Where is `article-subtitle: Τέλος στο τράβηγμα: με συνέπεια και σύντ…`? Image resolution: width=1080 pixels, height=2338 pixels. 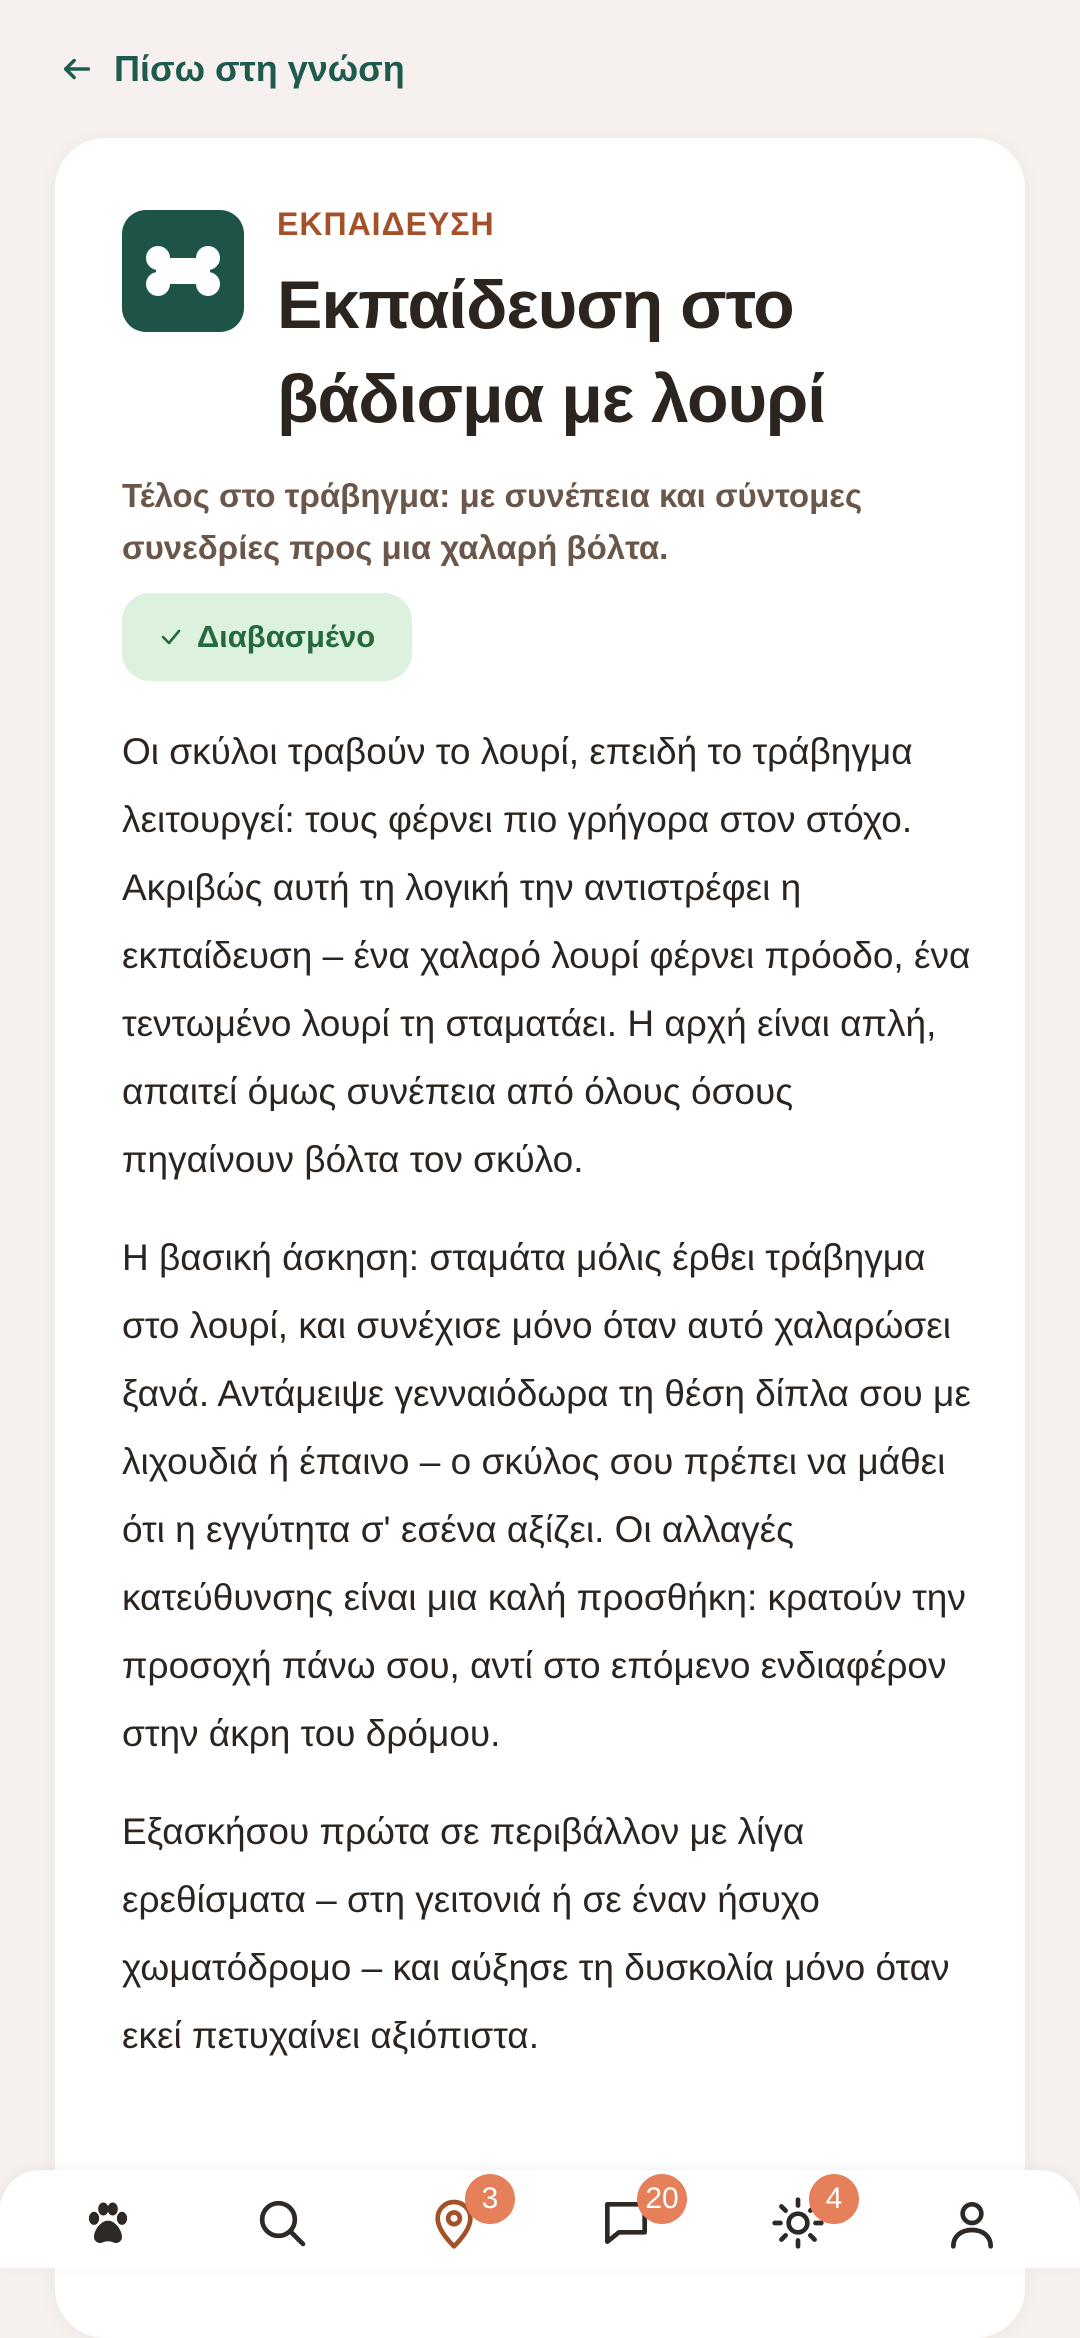
article-subtitle: Τέλος στο τράβηγμα: με συνέπεια και σύντ… is located at coordinates (492, 521).